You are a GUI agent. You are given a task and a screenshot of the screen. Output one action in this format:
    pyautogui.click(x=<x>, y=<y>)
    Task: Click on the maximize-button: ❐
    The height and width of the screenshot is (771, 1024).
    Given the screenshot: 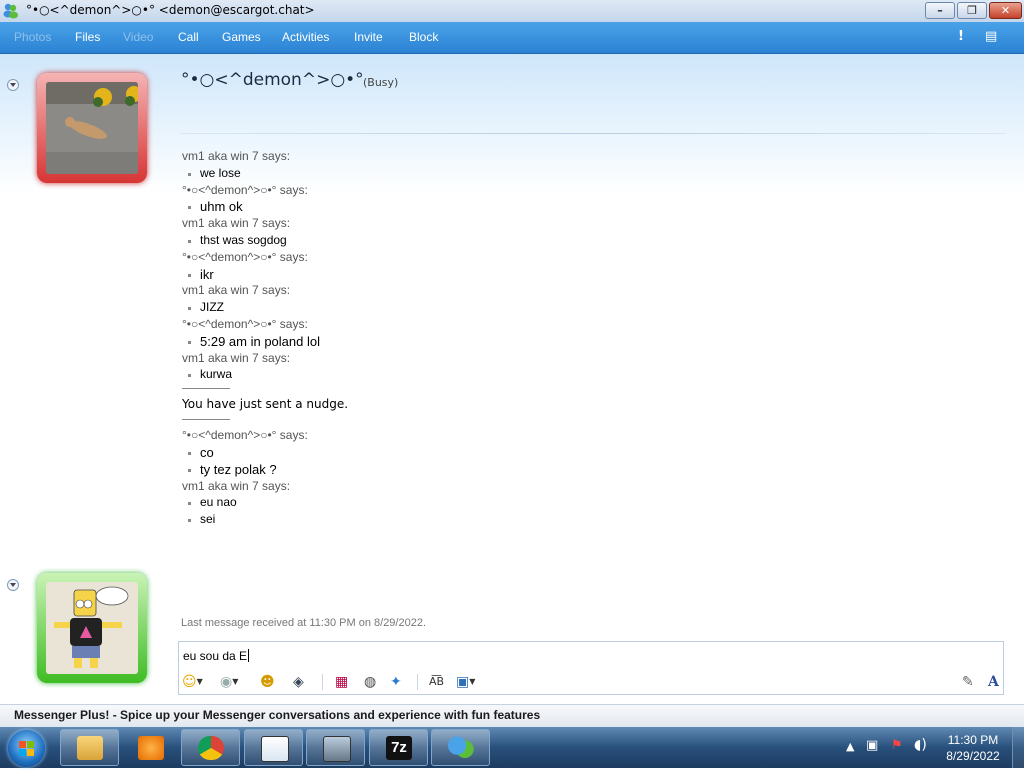 What is the action you would take?
    pyautogui.click(x=972, y=10)
    